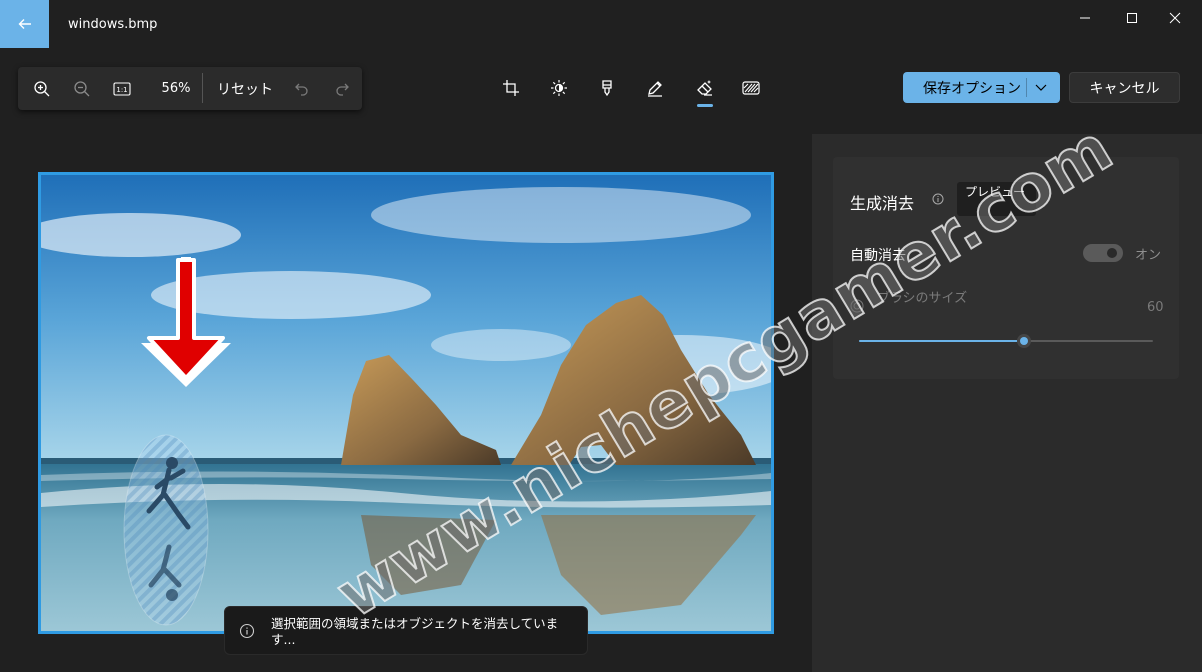  Describe the element at coordinates (705, 105) in the screenshot. I see `active-tool-indicator` at that location.